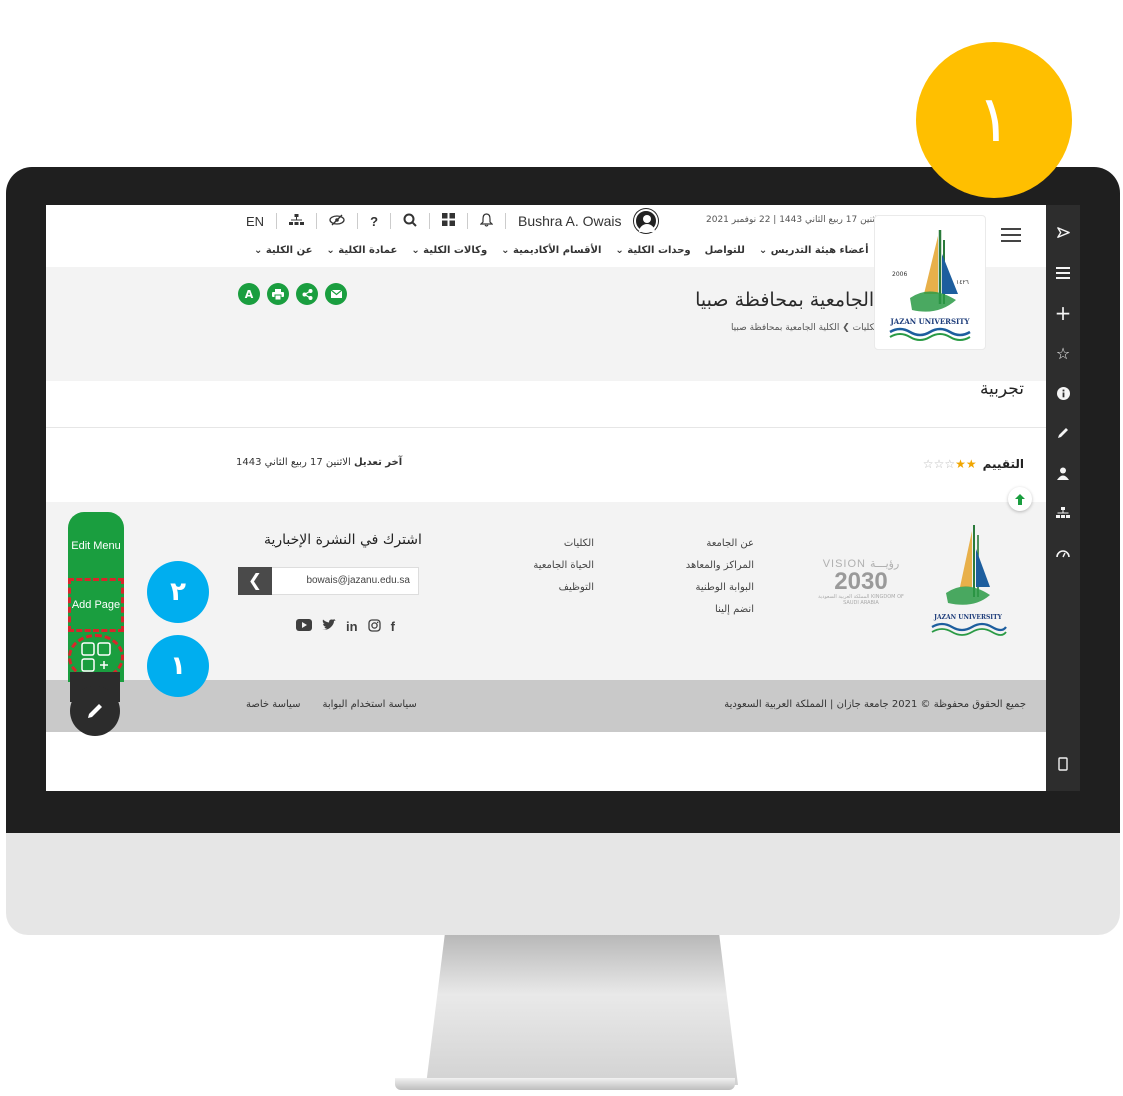 The image size is (1123, 1096). I want to click on nav-item-agencies: وكالات الكلية ⌄, so click(449, 250).